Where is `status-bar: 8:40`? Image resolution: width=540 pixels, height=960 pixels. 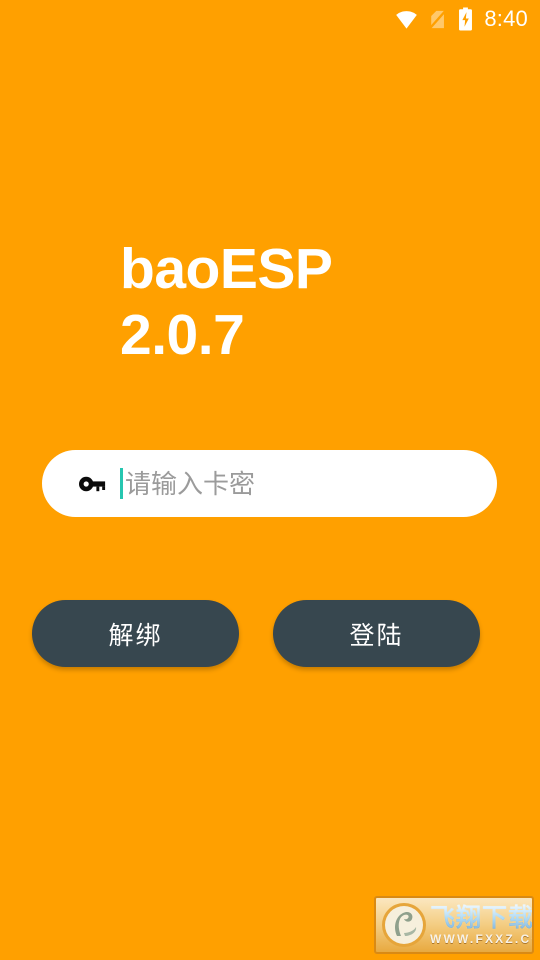 status-bar: 8:40 is located at coordinates (270, 19).